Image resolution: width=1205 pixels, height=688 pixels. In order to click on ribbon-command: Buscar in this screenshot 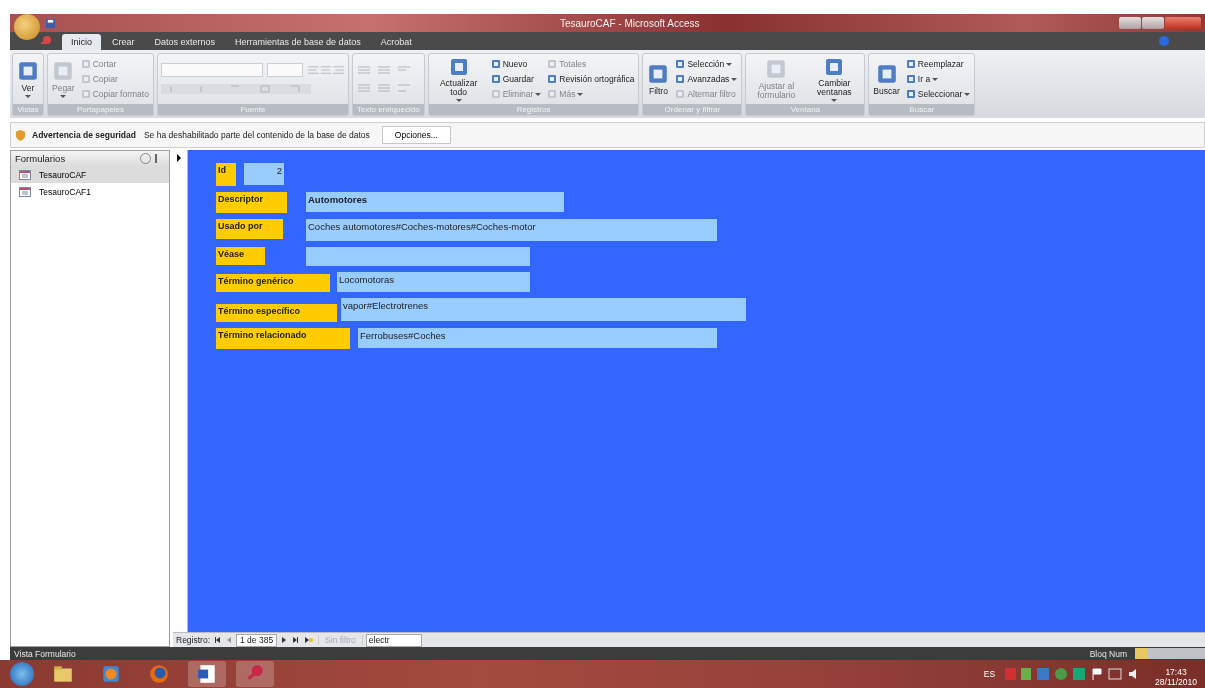, I will do `click(886, 79)`.